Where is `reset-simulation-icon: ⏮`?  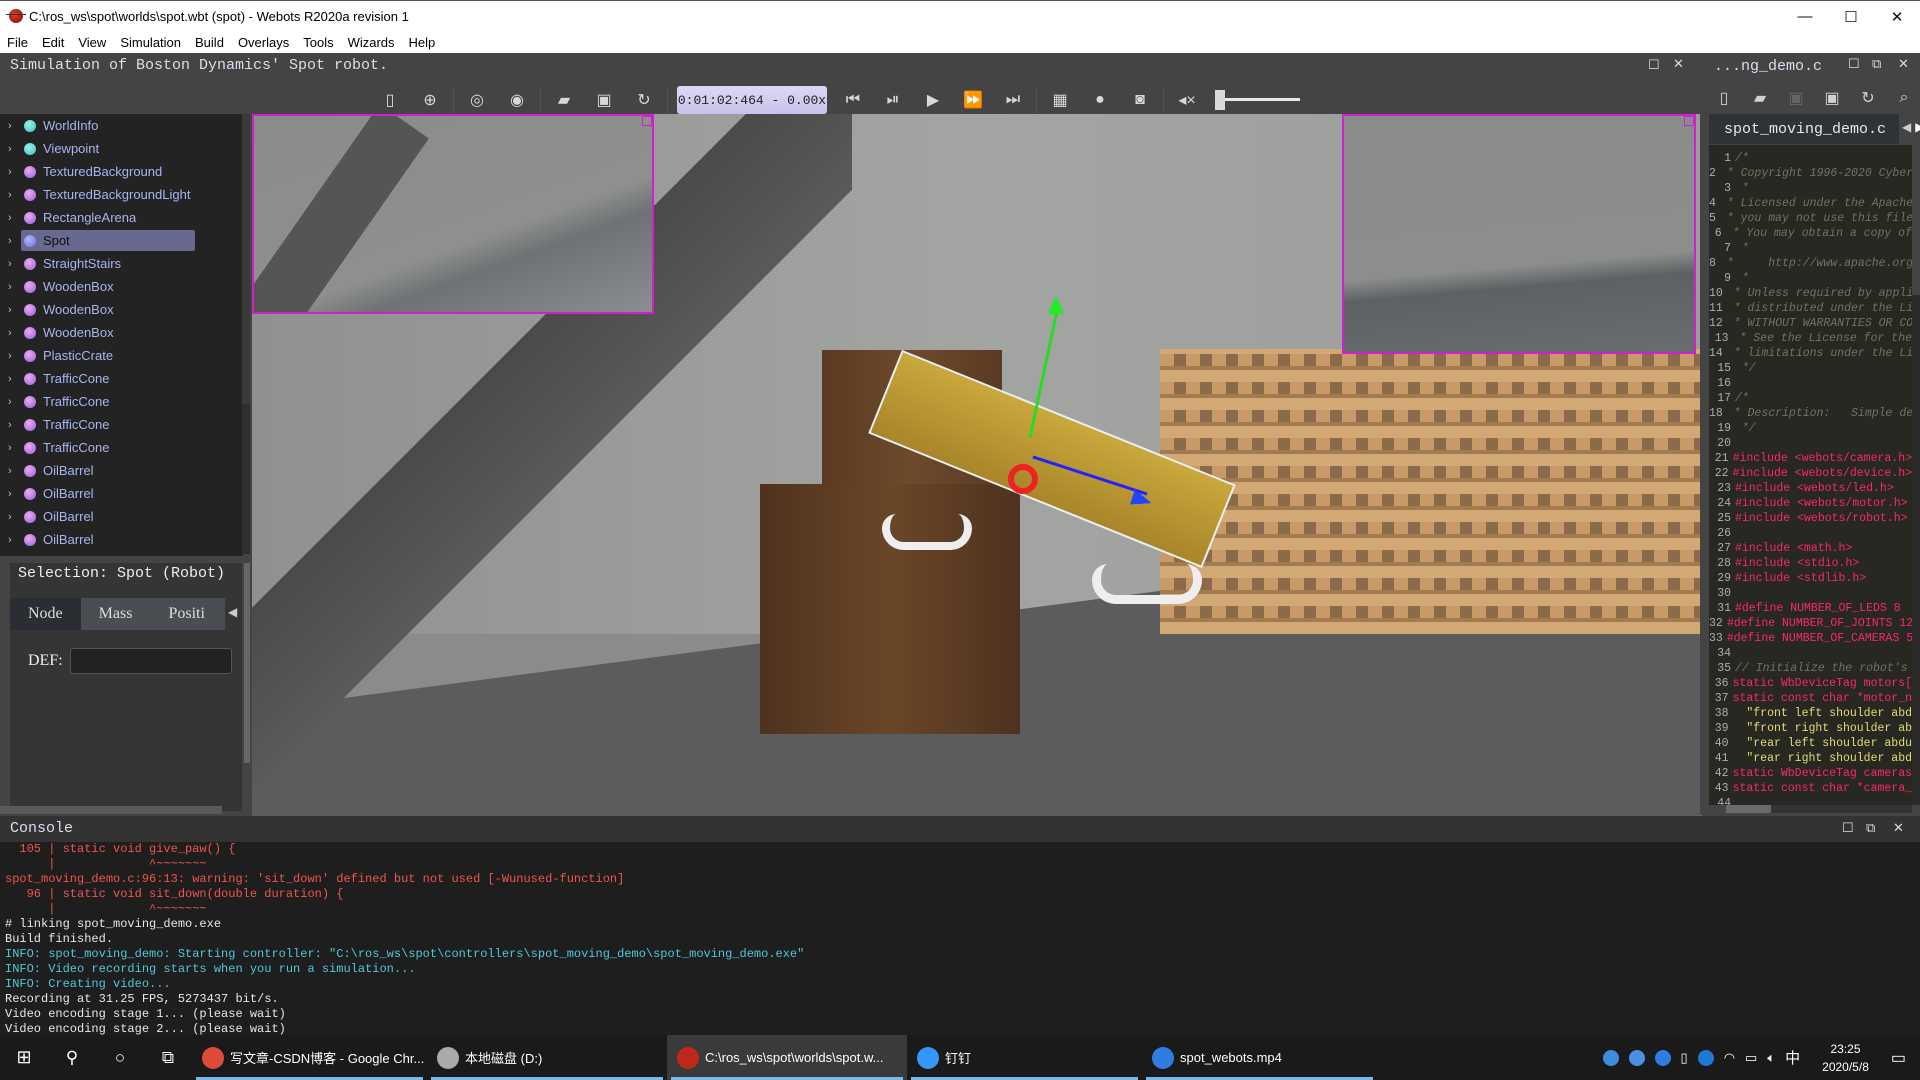 reset-simulation-icon: ⏮ is located at coordinates (853, 100).